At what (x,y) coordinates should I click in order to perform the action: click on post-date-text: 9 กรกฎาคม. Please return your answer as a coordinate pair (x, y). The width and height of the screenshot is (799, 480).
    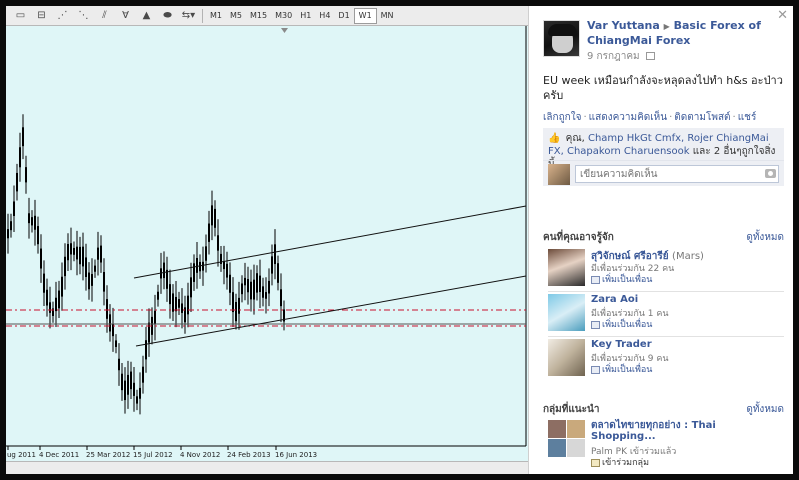
    Looking at the image, I should click on (613, 56).